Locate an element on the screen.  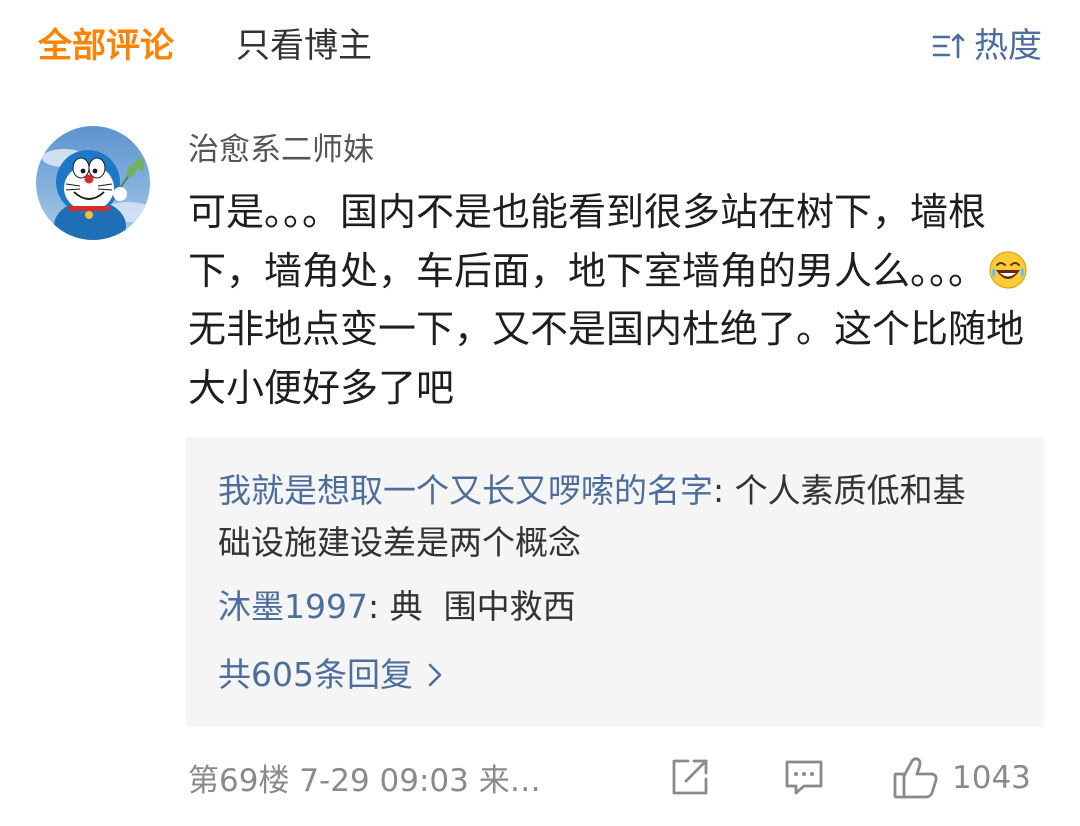
view-all-replies-label: 共605条回复 is located at coordinates (315, 674).